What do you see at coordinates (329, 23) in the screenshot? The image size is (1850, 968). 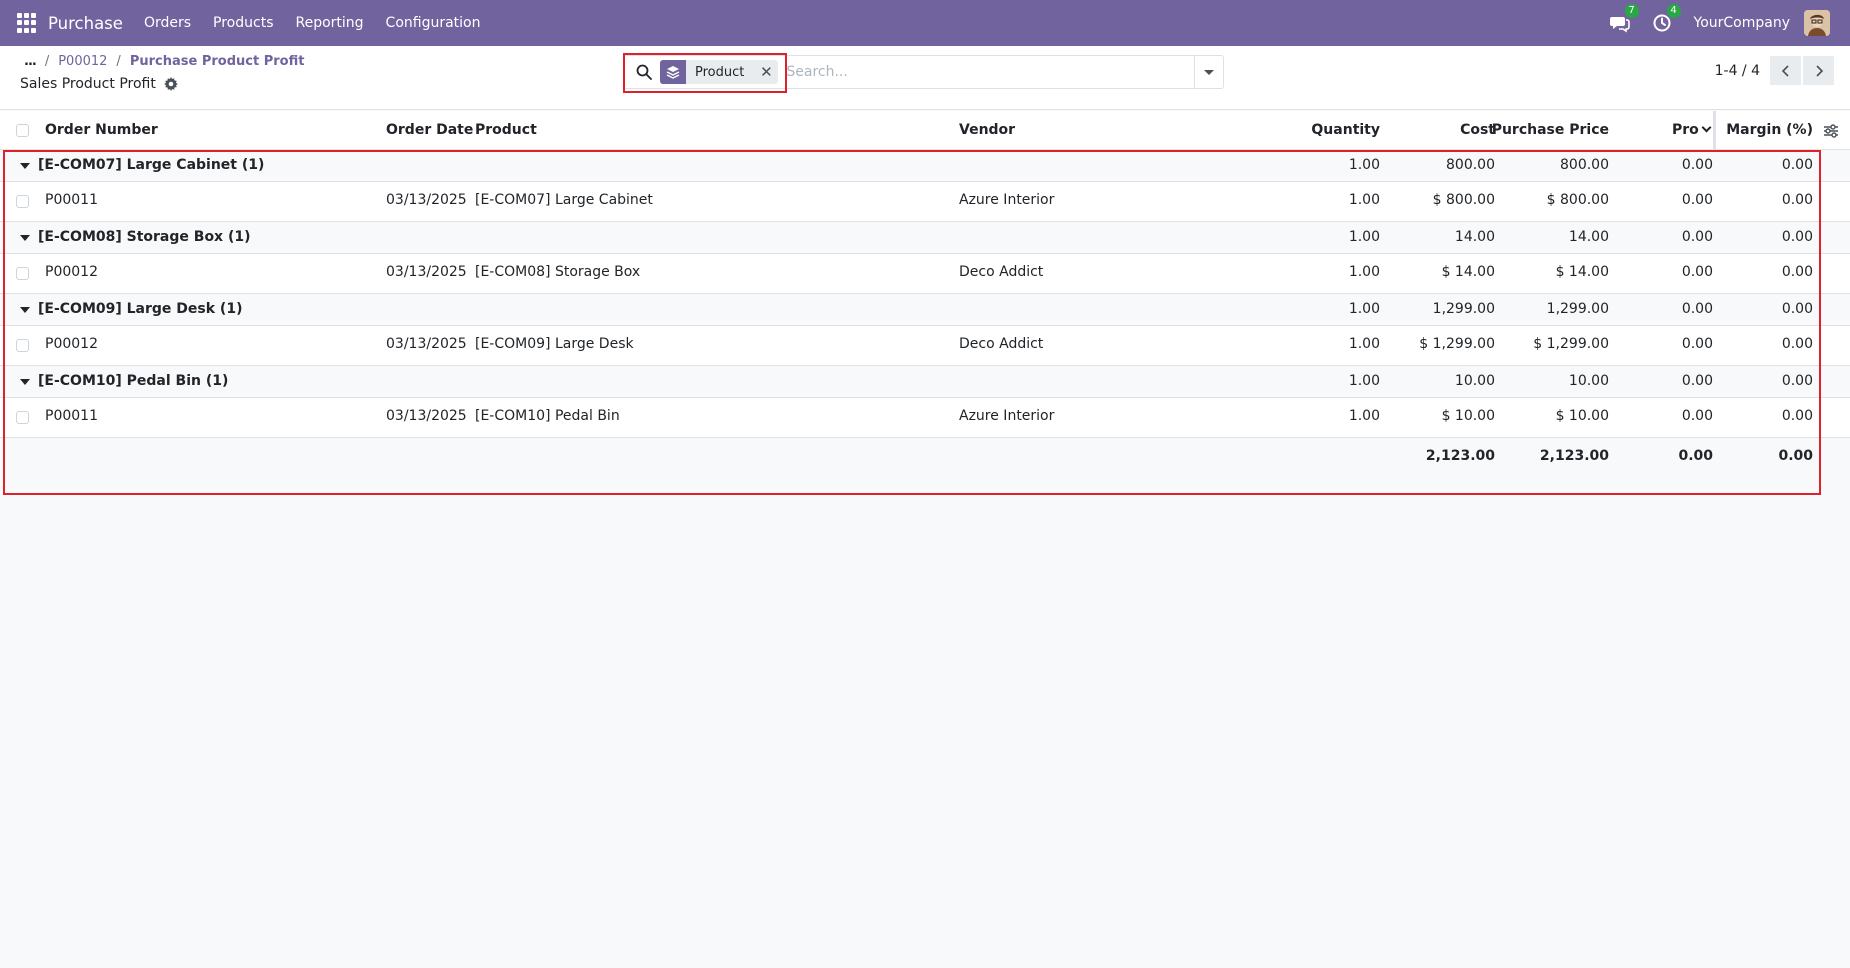 I see `menu-reporting: Reporting` at bounding box center [329, 23].